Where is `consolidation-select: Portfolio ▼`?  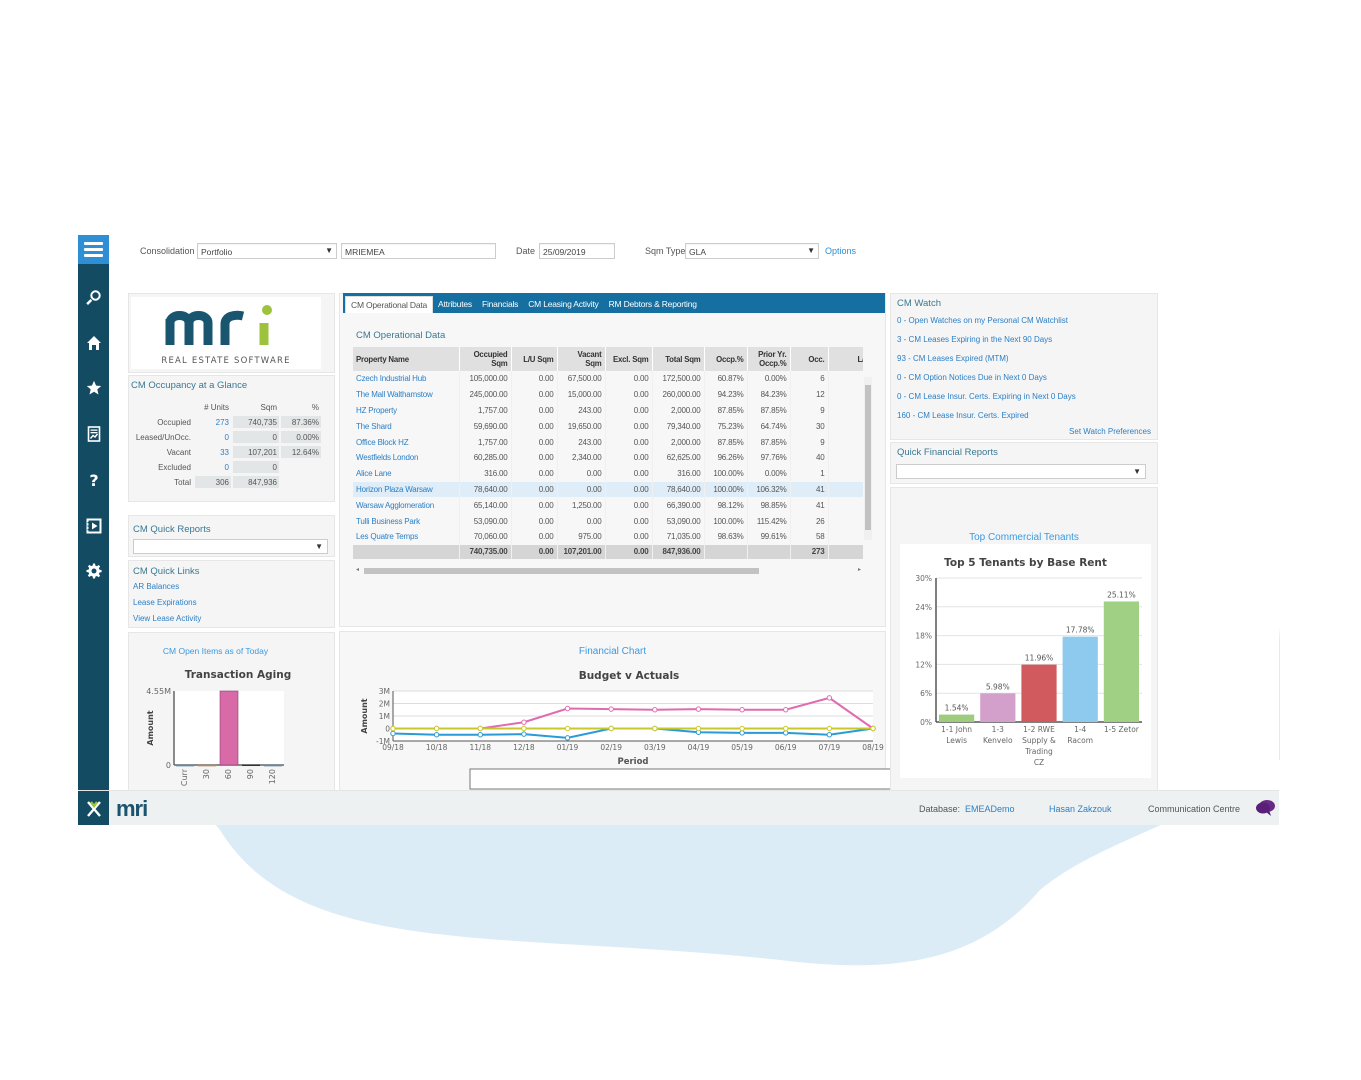 consolidation-select: Portfolio ▼ is located at coordinates (267, 251).